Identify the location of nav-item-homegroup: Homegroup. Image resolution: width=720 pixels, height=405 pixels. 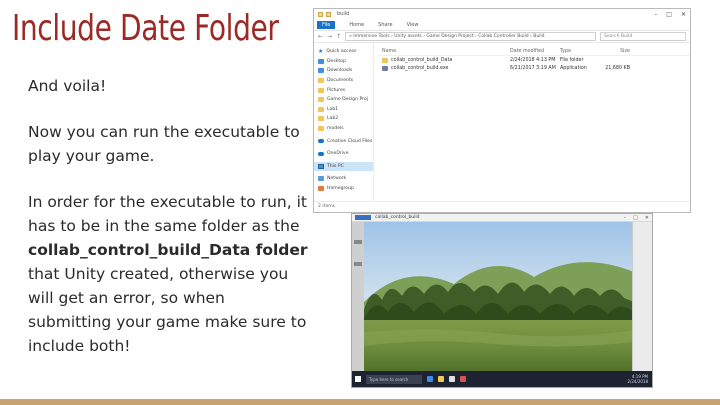
(343, 189).